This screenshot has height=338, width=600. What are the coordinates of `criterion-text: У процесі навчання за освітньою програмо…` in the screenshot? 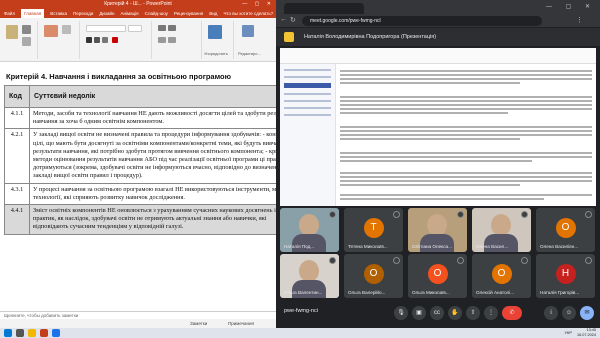 It's located at (152, 194).